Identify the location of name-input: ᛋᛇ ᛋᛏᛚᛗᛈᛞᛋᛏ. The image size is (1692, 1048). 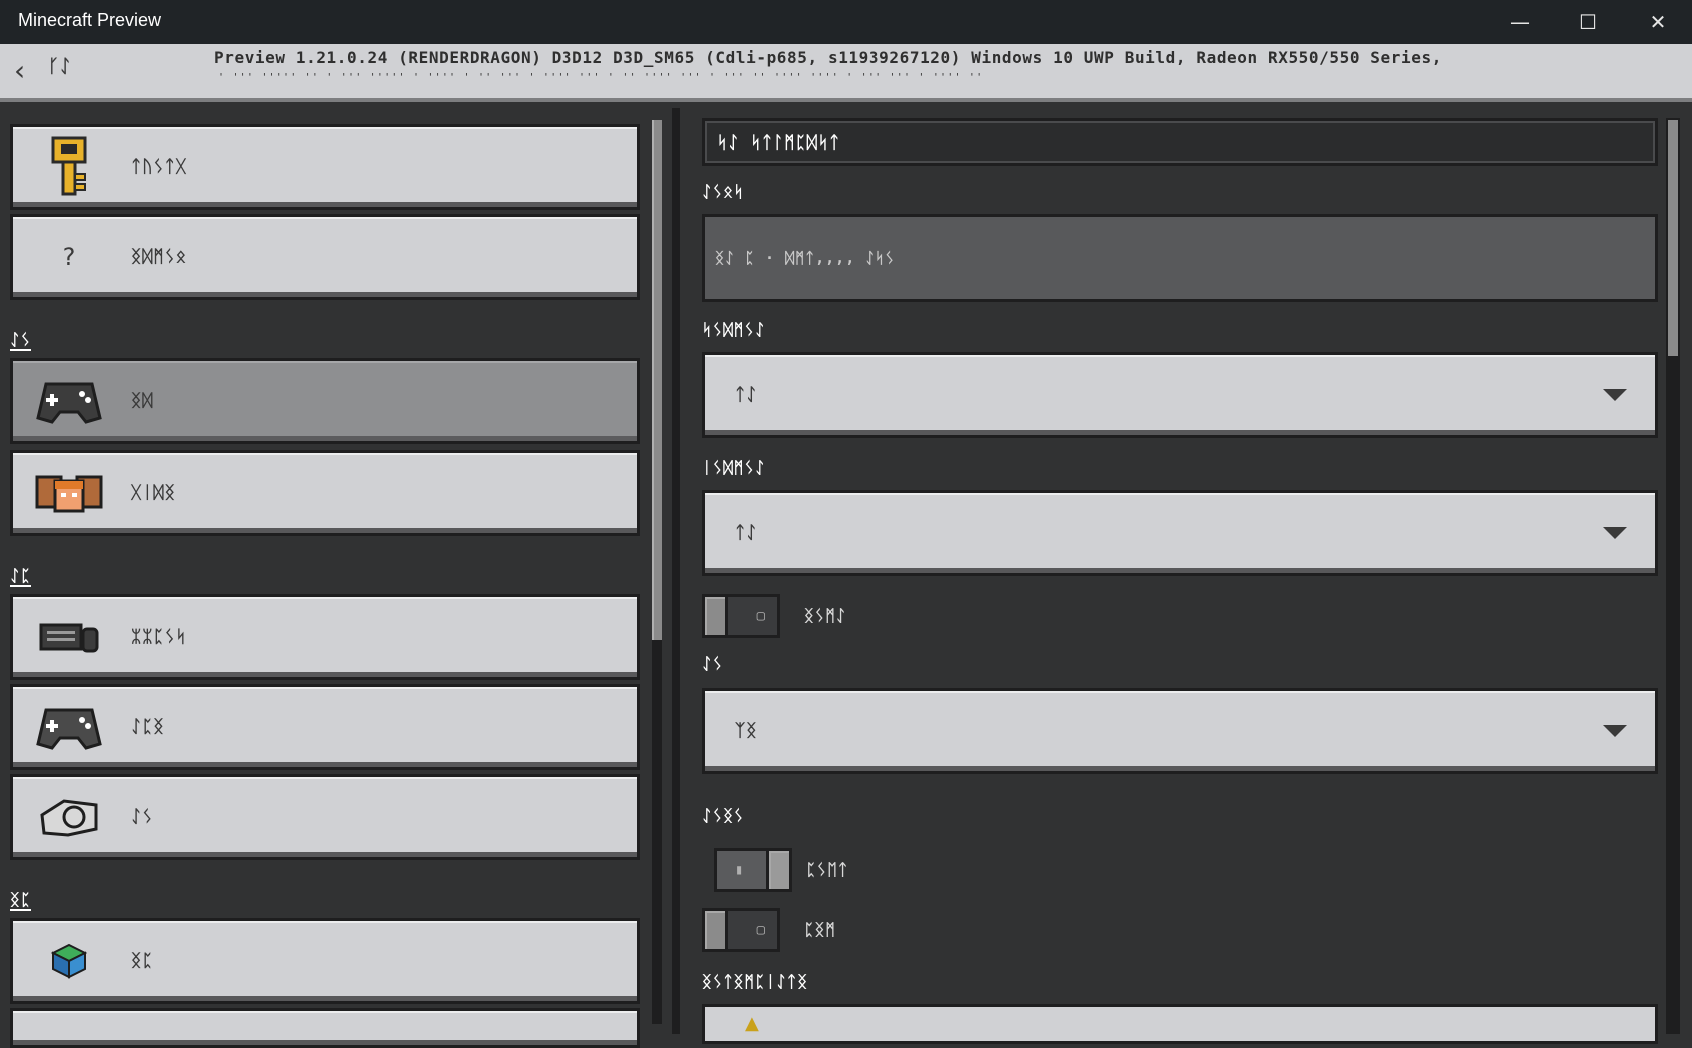
(1180, 142).